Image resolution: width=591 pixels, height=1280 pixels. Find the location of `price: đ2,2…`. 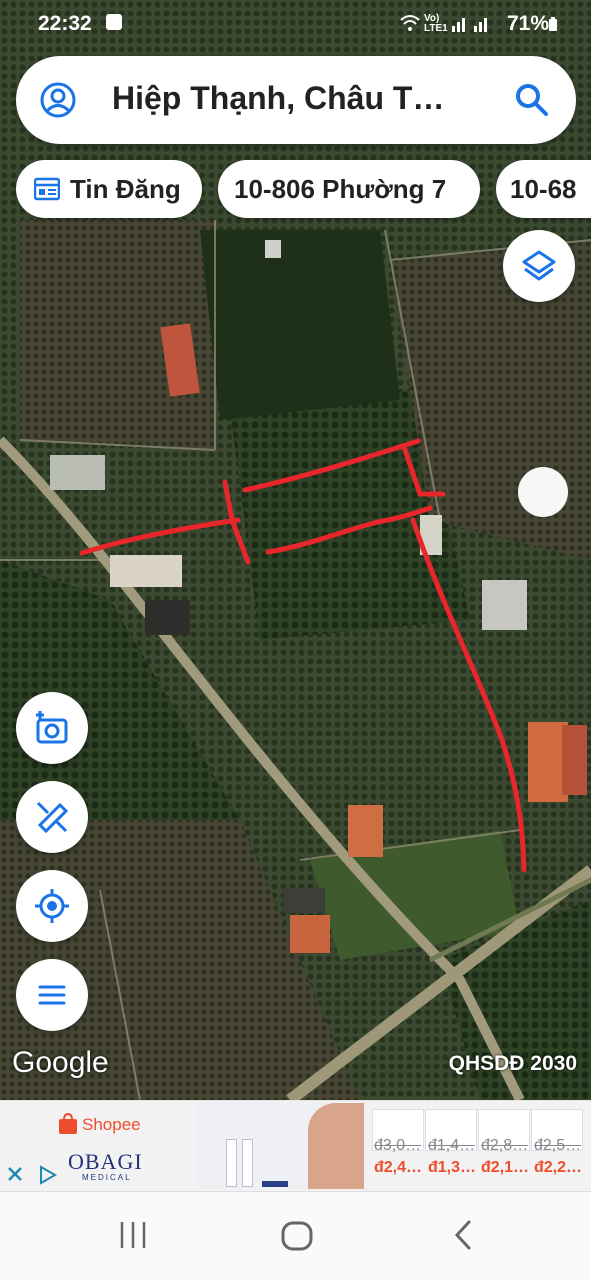

price: đ2,2… is located at coordinates (558, 1167).